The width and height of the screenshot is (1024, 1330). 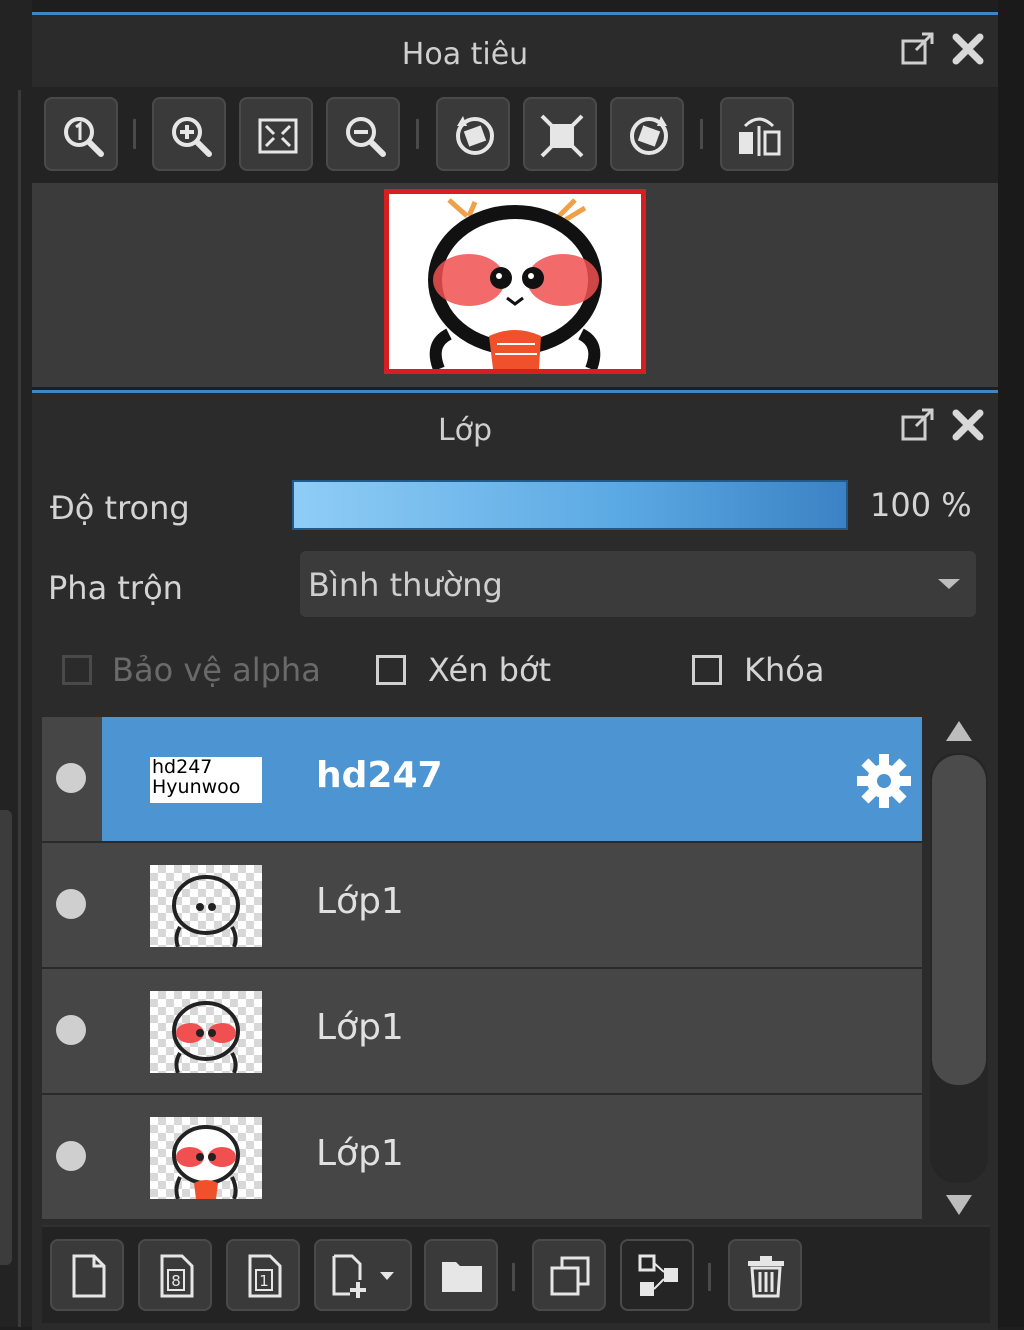 I want to click on navigator-preview, so click(x=515, y=285).